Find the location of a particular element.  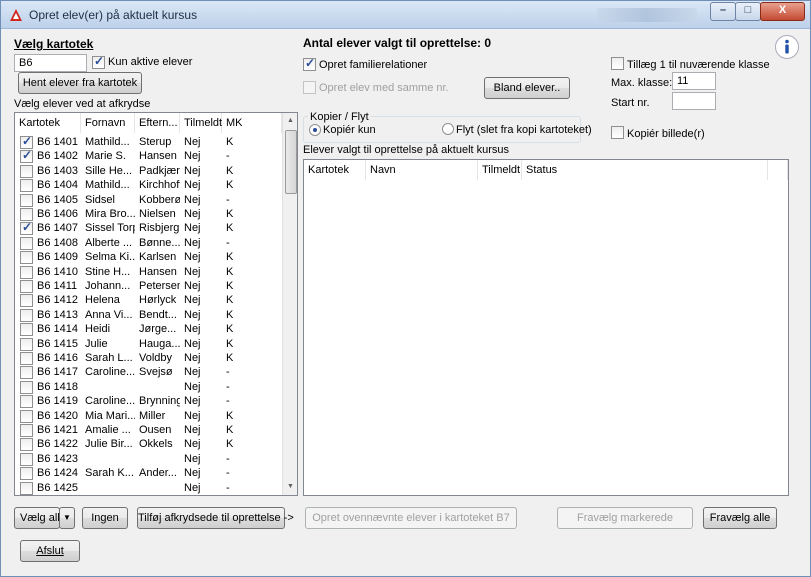

add-to-class-checkbox is located at coordinates (617, 63).